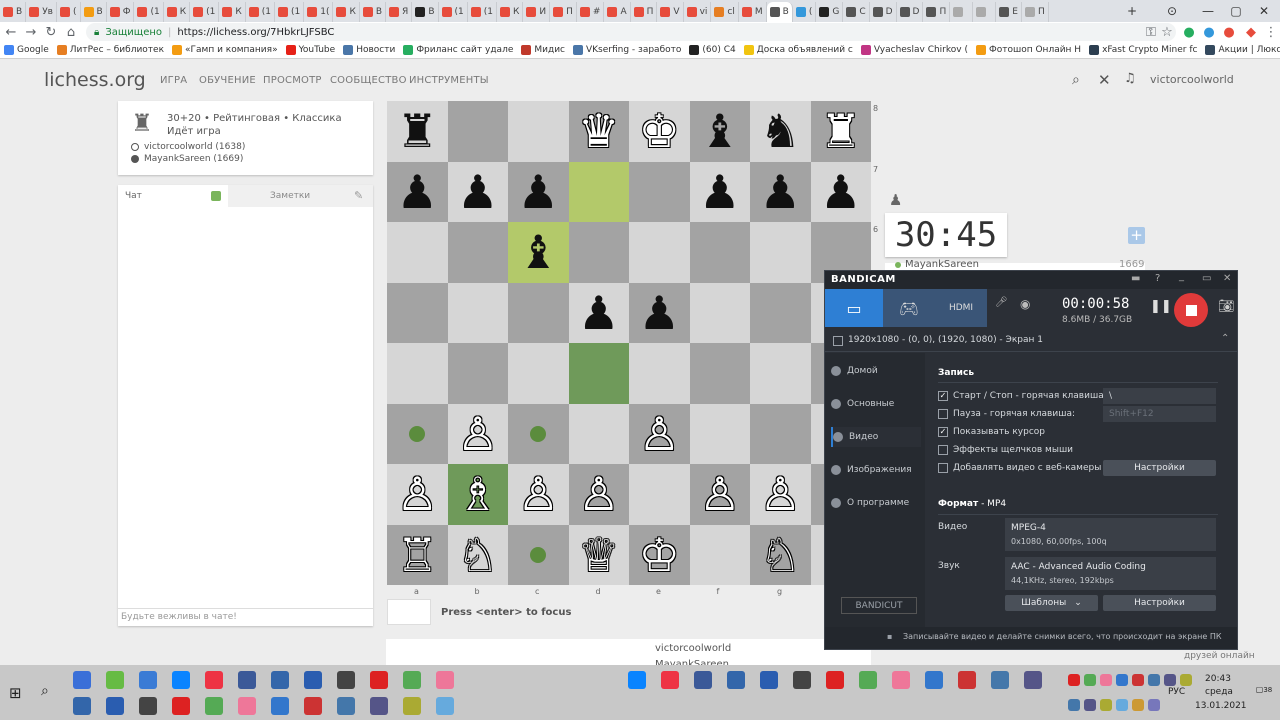 This screenshot has height=720, width=1280. I want to click on start-stop-hotkey: \, so click(1159, 396).